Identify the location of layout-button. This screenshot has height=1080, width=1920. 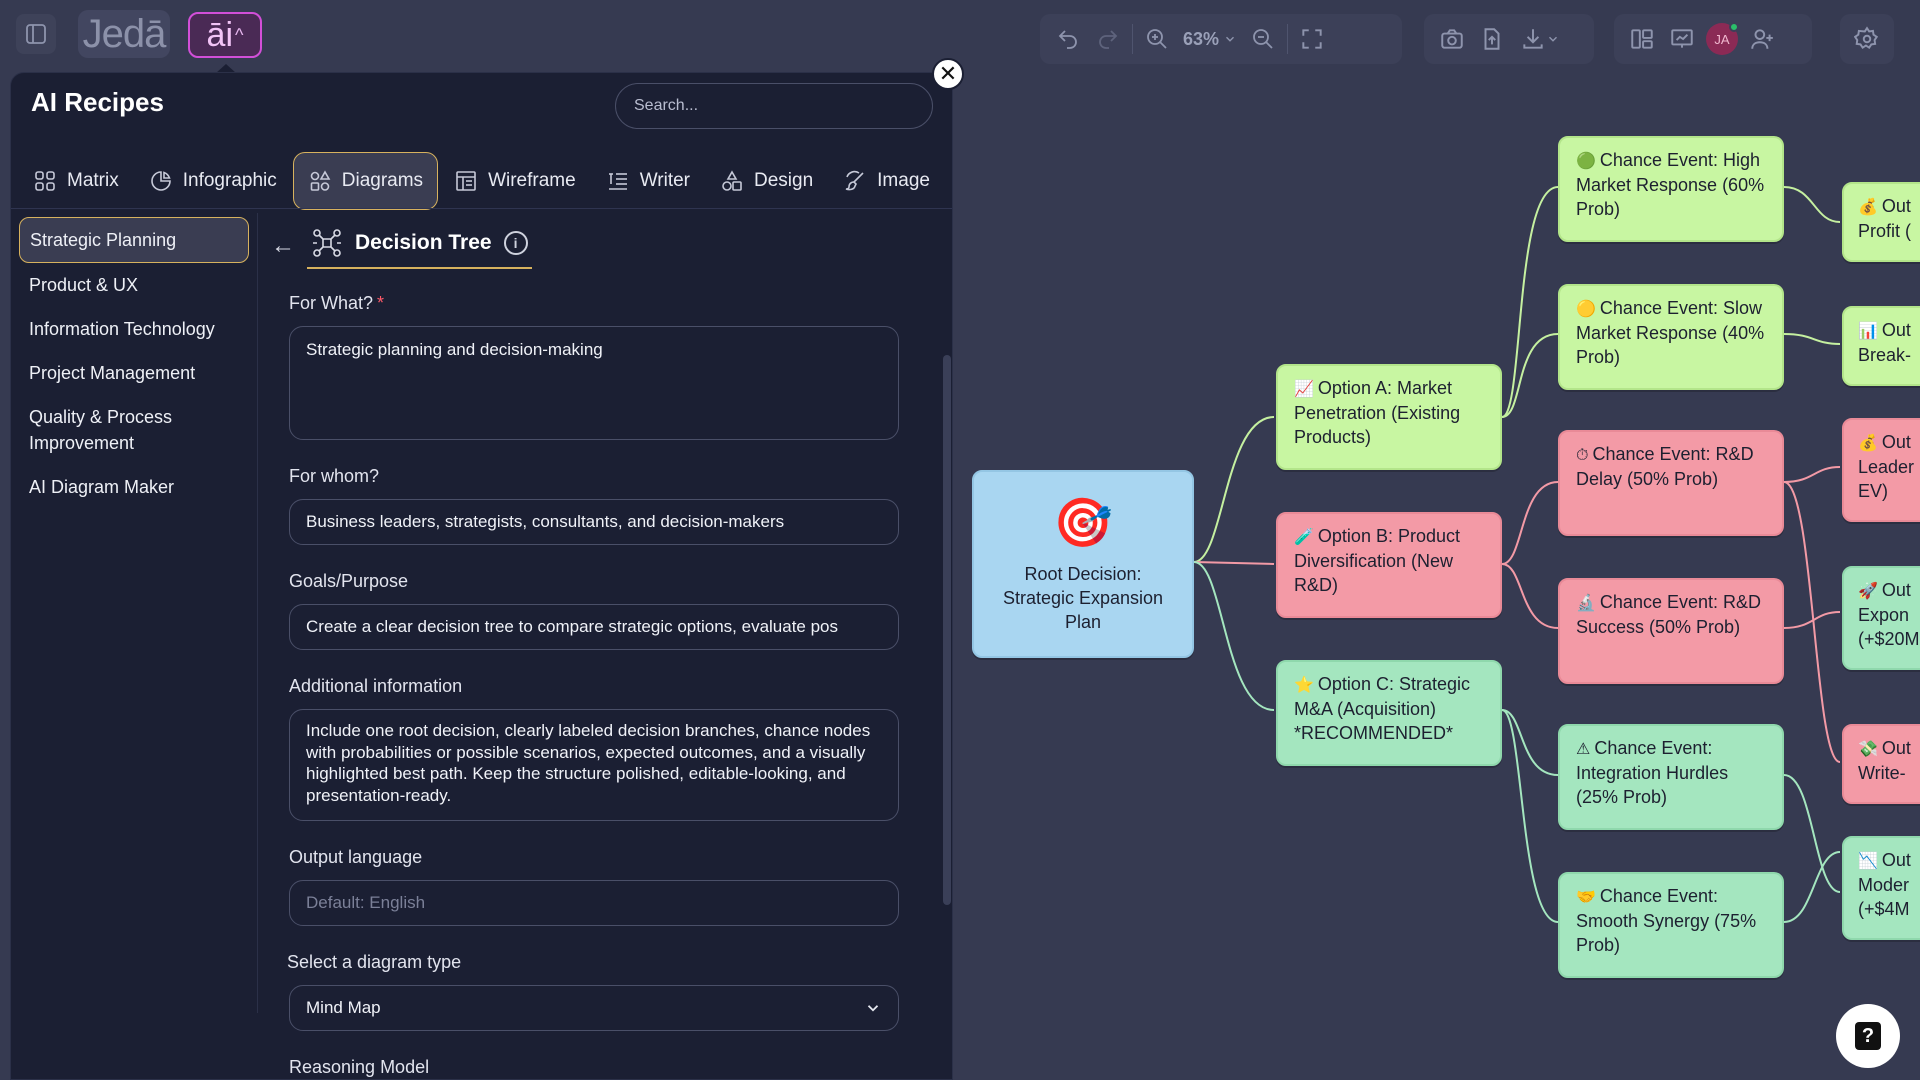
(1642, 39).